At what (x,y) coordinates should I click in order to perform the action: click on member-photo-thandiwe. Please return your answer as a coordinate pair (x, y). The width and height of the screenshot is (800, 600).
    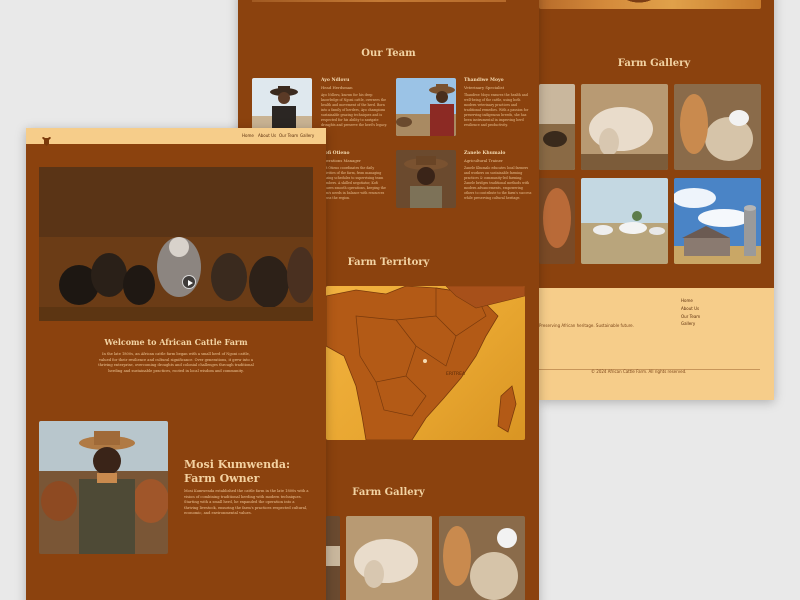
    Looking at the image, I should click on (426, 107).